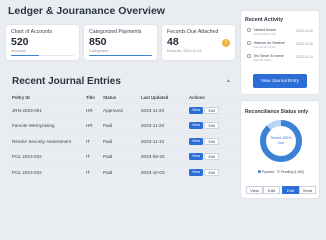 The height and width of the screenshot is (240, 326). What do you see at coordinates (277, 112) in the screenshot?
I see `reconciliance-title: Reconciliance Status only` at bounding box center [277, 112].